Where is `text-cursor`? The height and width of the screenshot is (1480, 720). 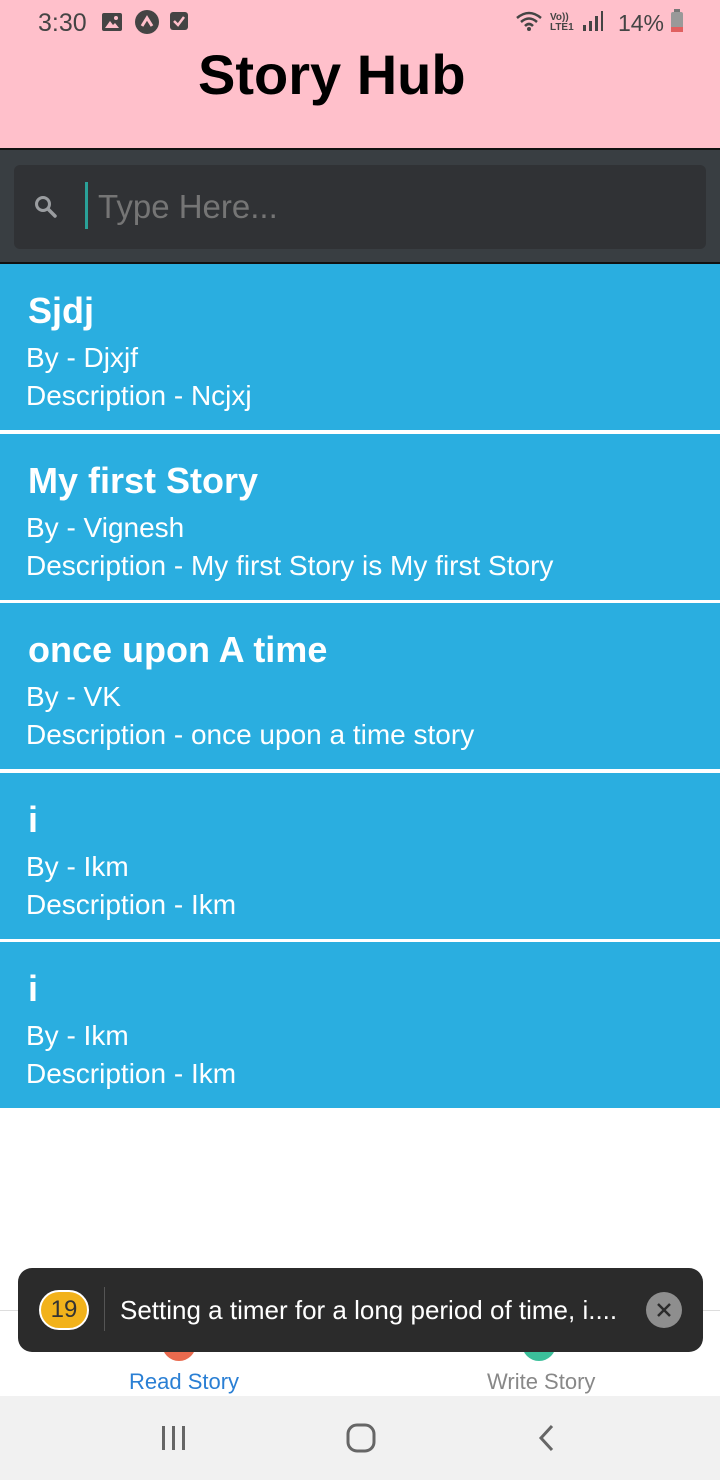
text-cursor is located at coordinates (86, 205).